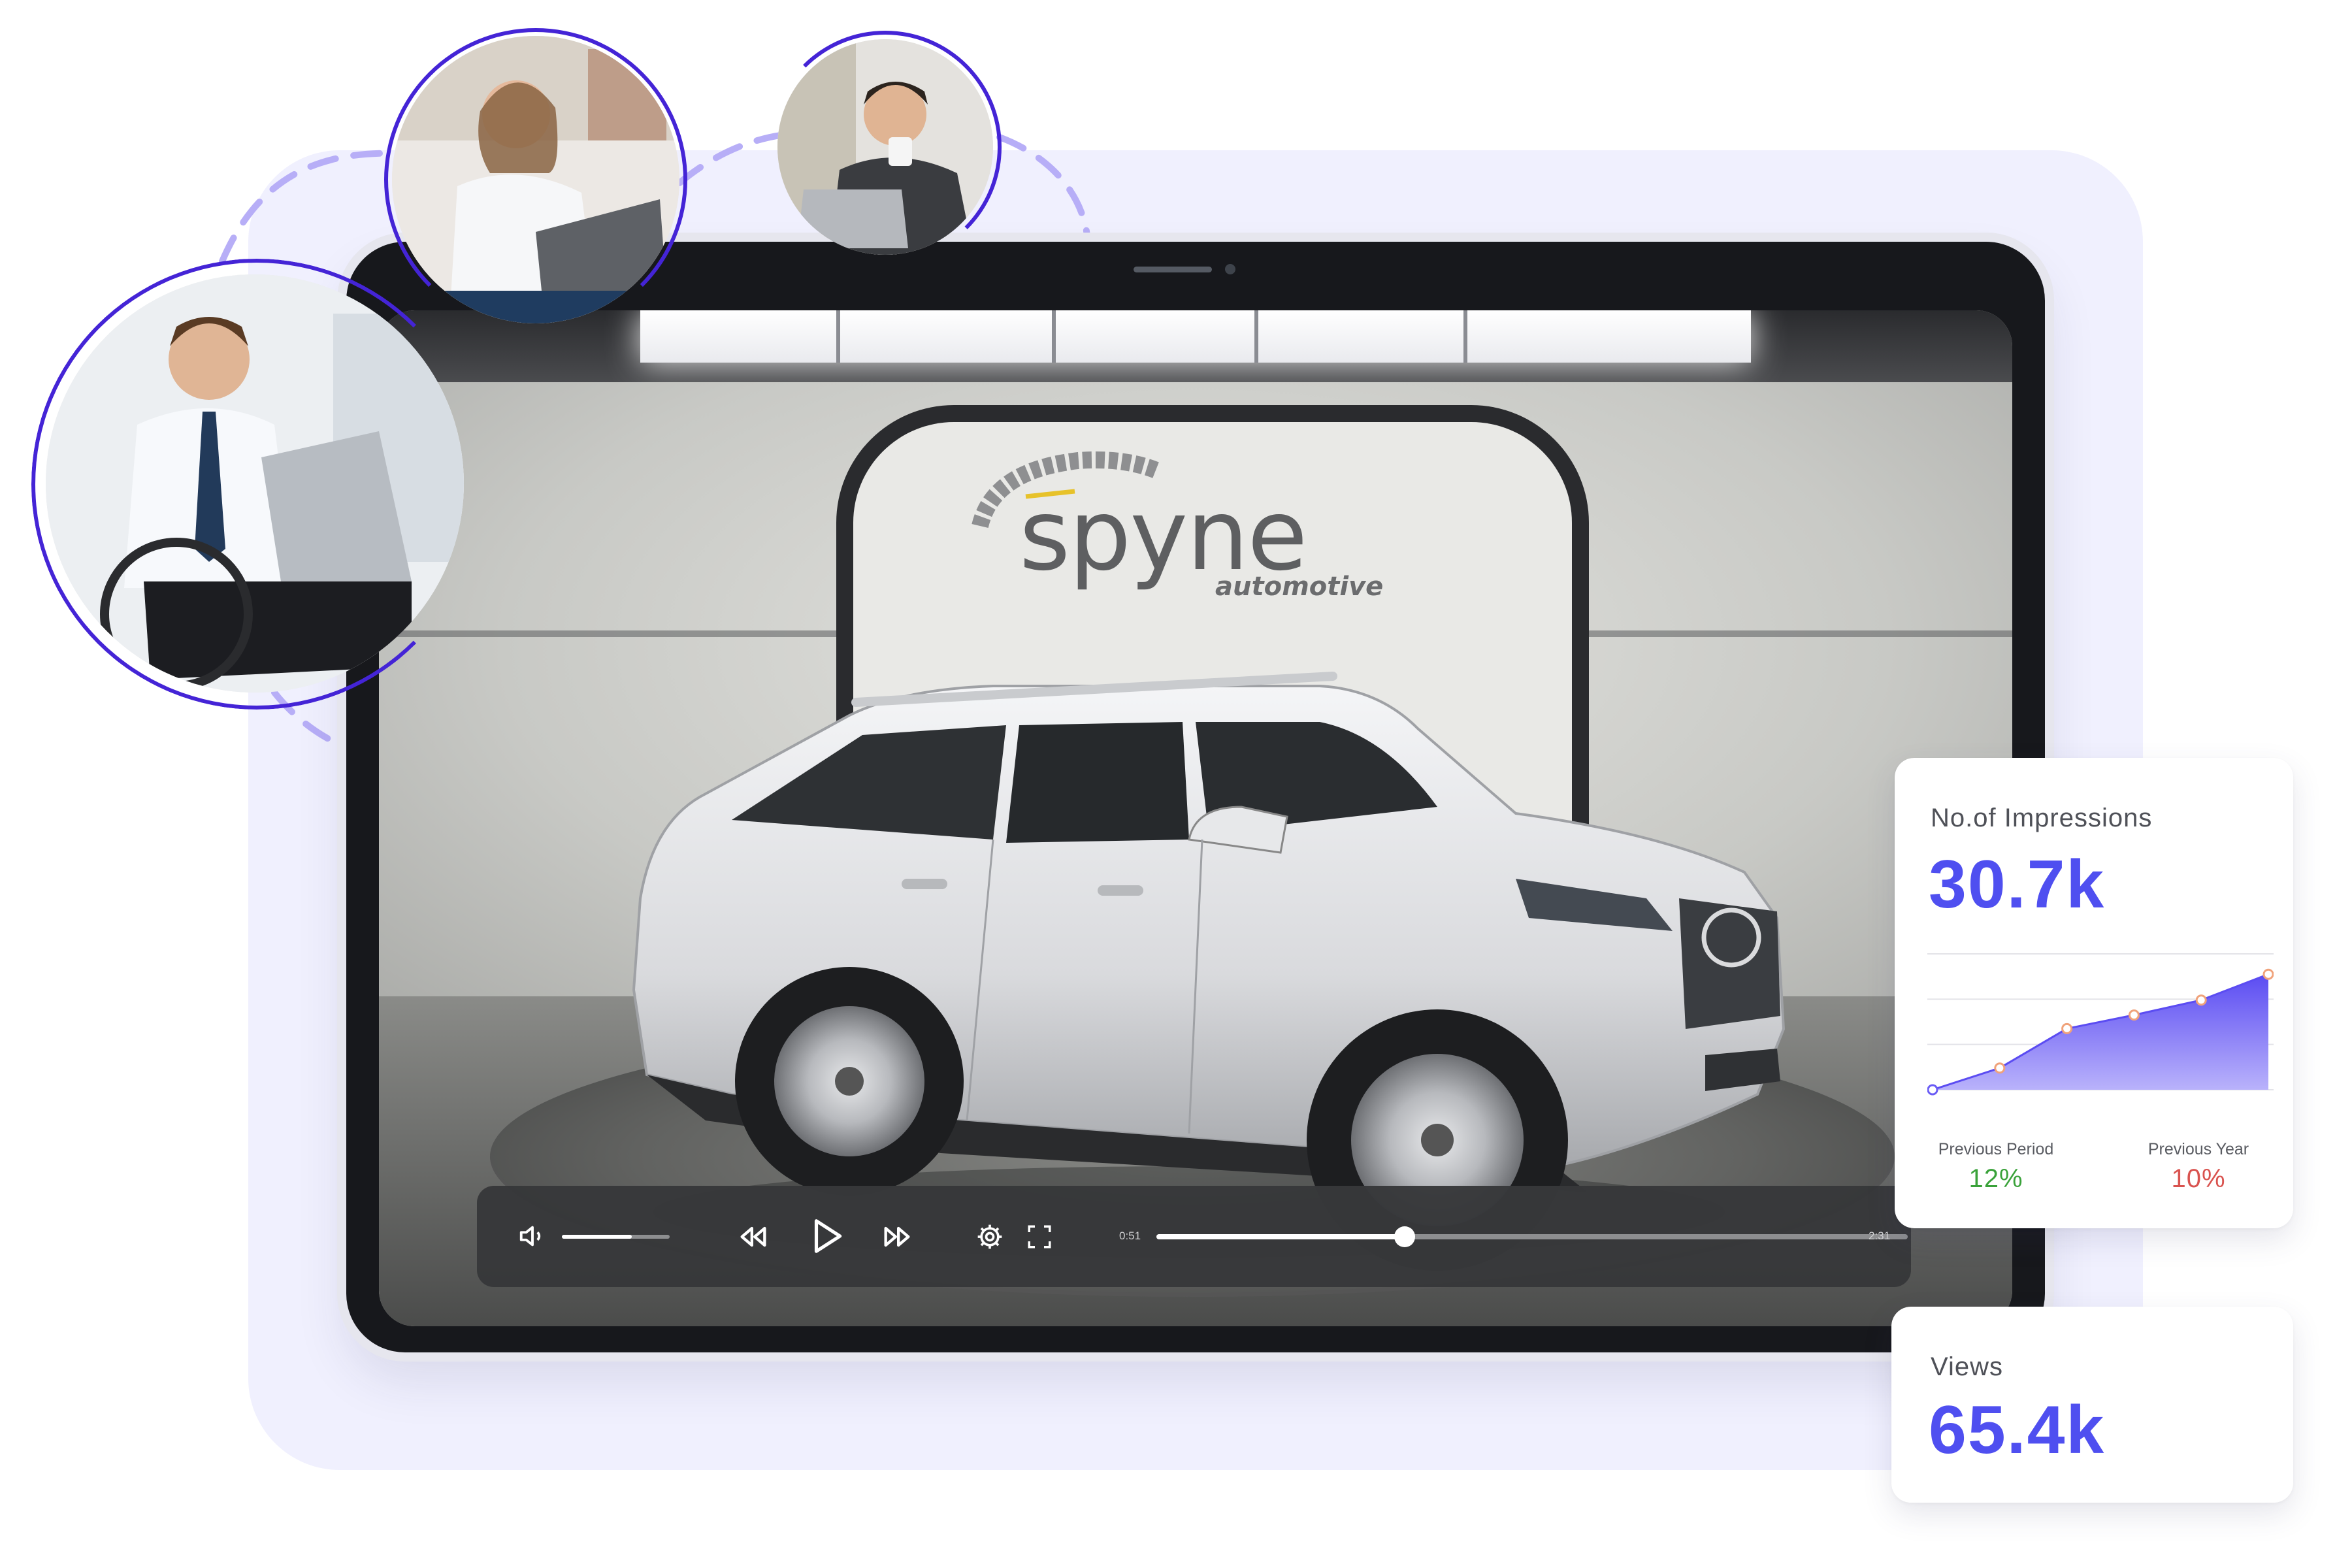 This screenshot has height=1568, width=2352. I want to click on video-controls: 0:51 2:31, so click(1194, 1236).